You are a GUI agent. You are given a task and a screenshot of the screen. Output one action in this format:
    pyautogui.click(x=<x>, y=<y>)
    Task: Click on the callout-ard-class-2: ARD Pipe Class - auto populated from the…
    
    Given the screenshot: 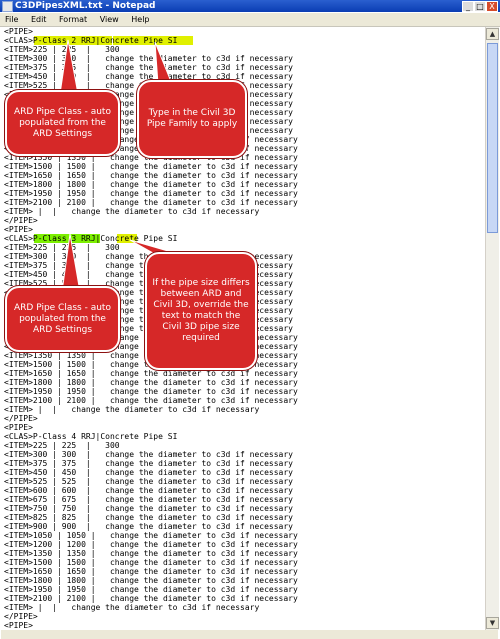 What is the action you would take?
    pyautogui.click(x=62, y=319)
    